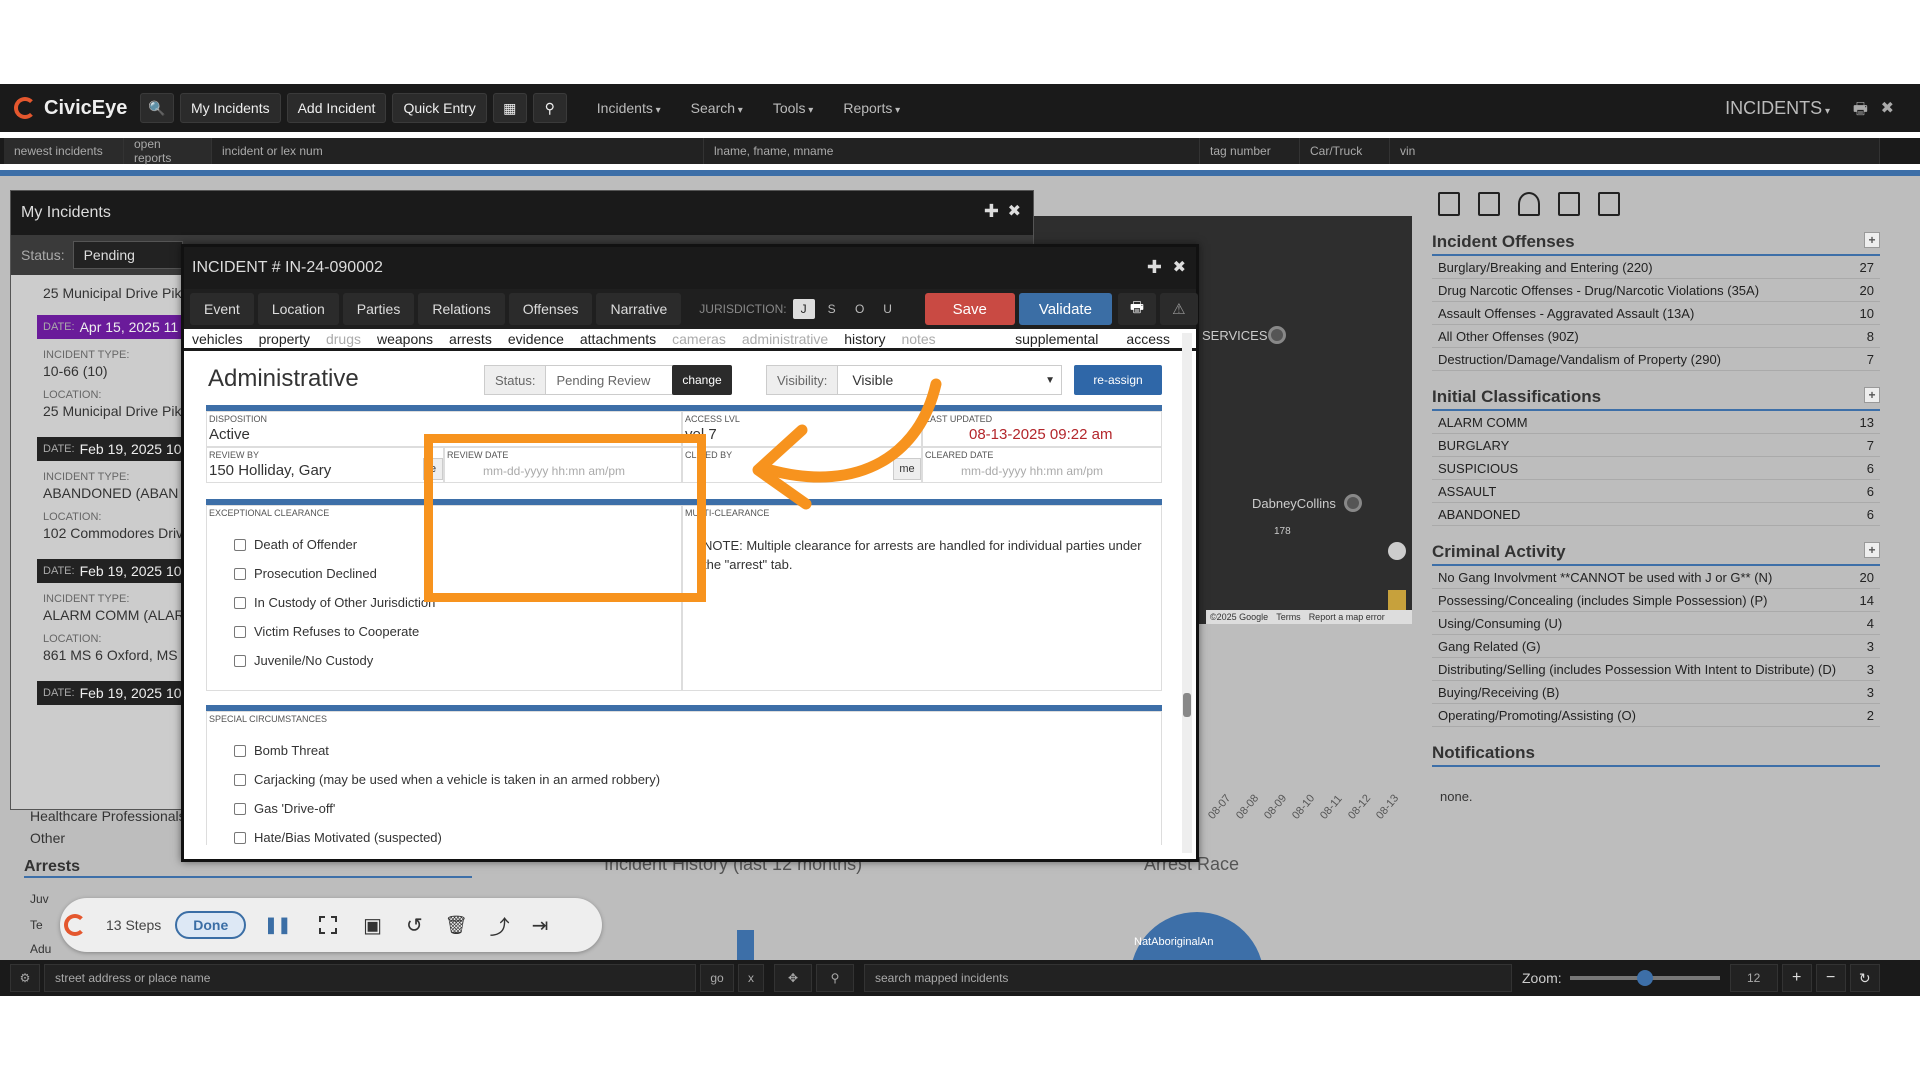 This screenshot has width=1920, height=1080. What do you see at coordinates (334, 602) in the screenshot?
I see `checkbox-option: In Custody of Other Jurisdiction` at bounding box center [334, 602].